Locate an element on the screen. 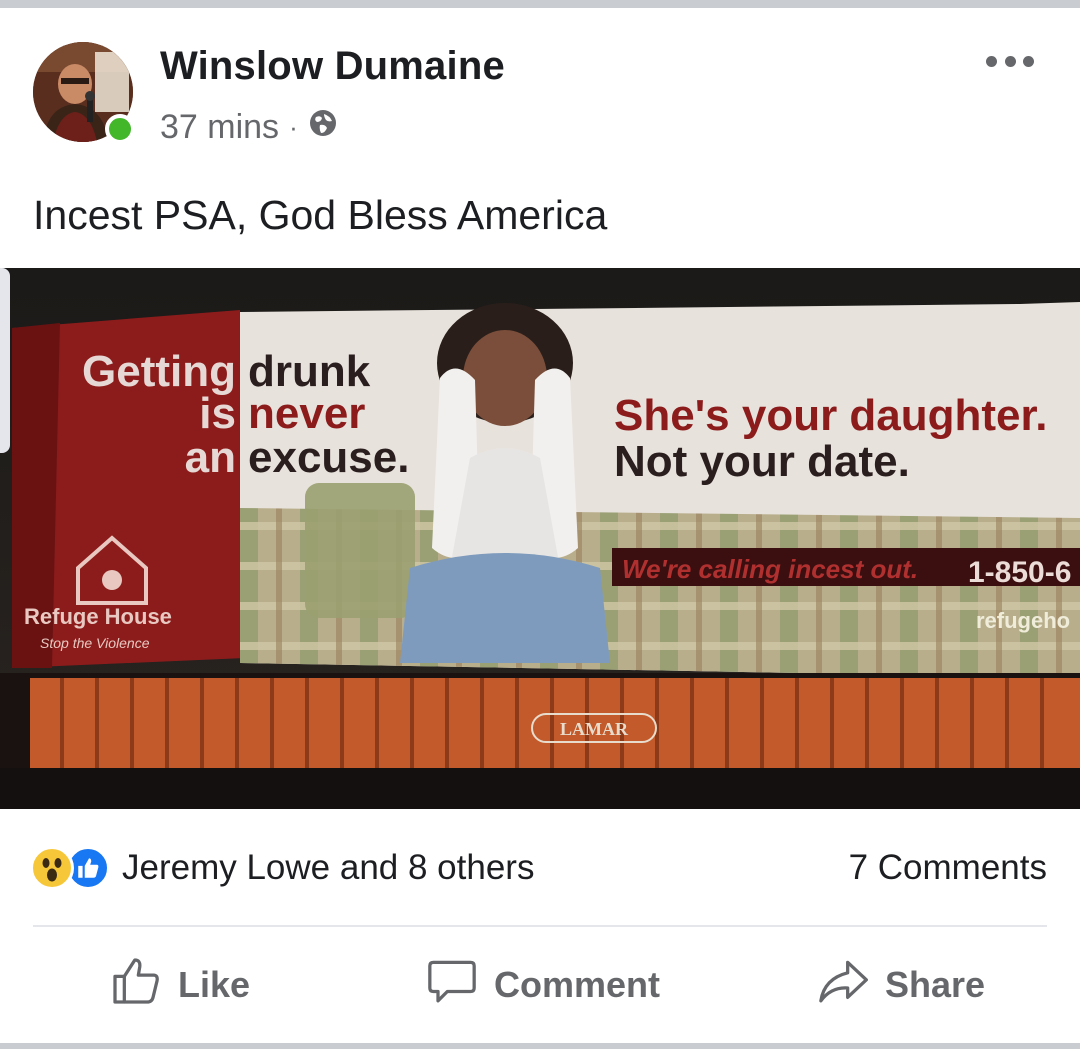  comment-button: Comment is located at coordinates (542, 985).